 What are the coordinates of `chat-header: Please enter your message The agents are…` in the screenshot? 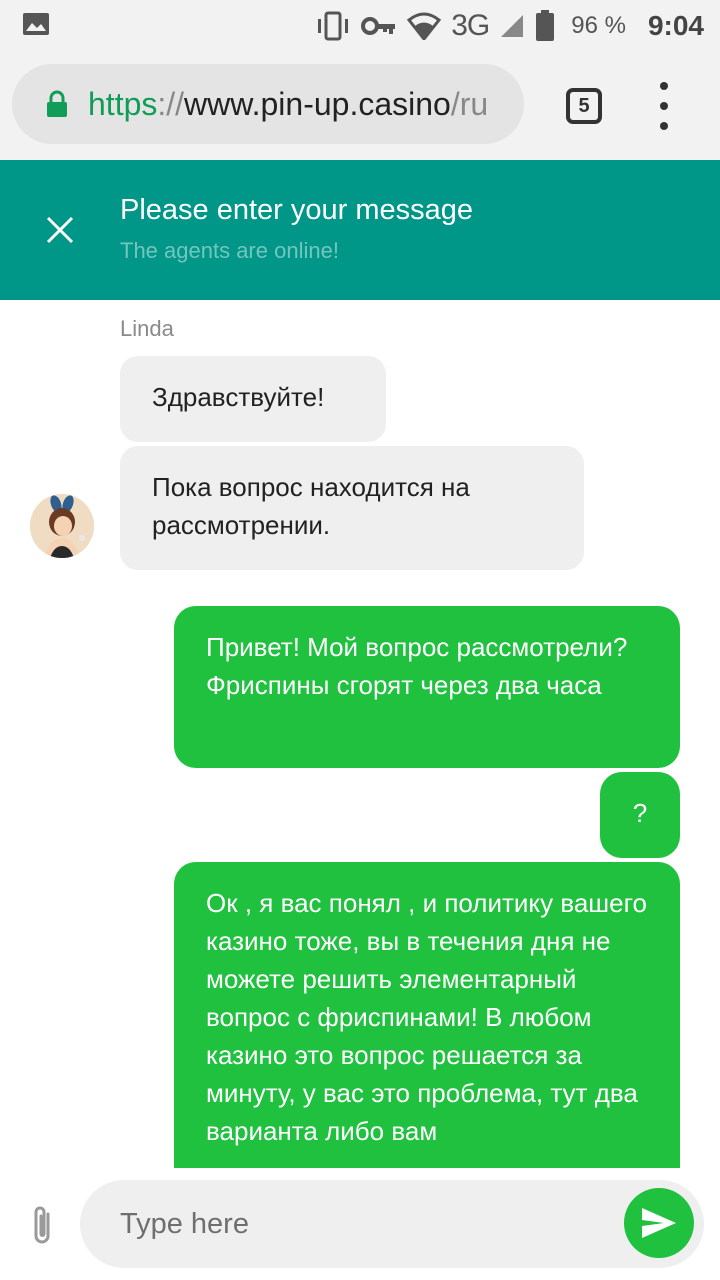 It's located at (360, 230).